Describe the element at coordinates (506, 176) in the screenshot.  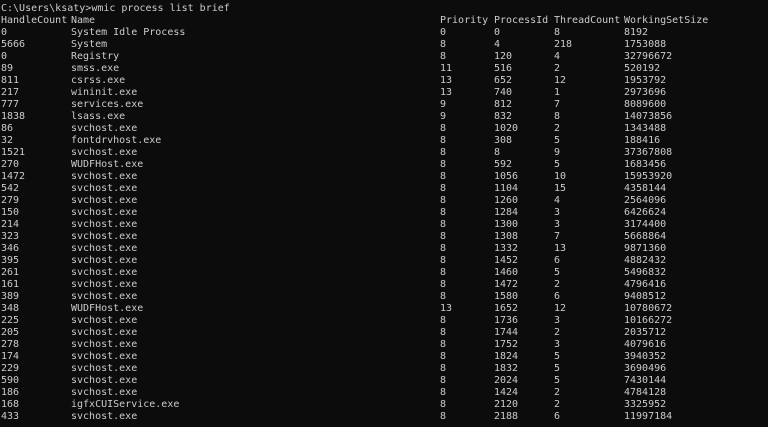
I see `cell-processid: 1056` at that location.